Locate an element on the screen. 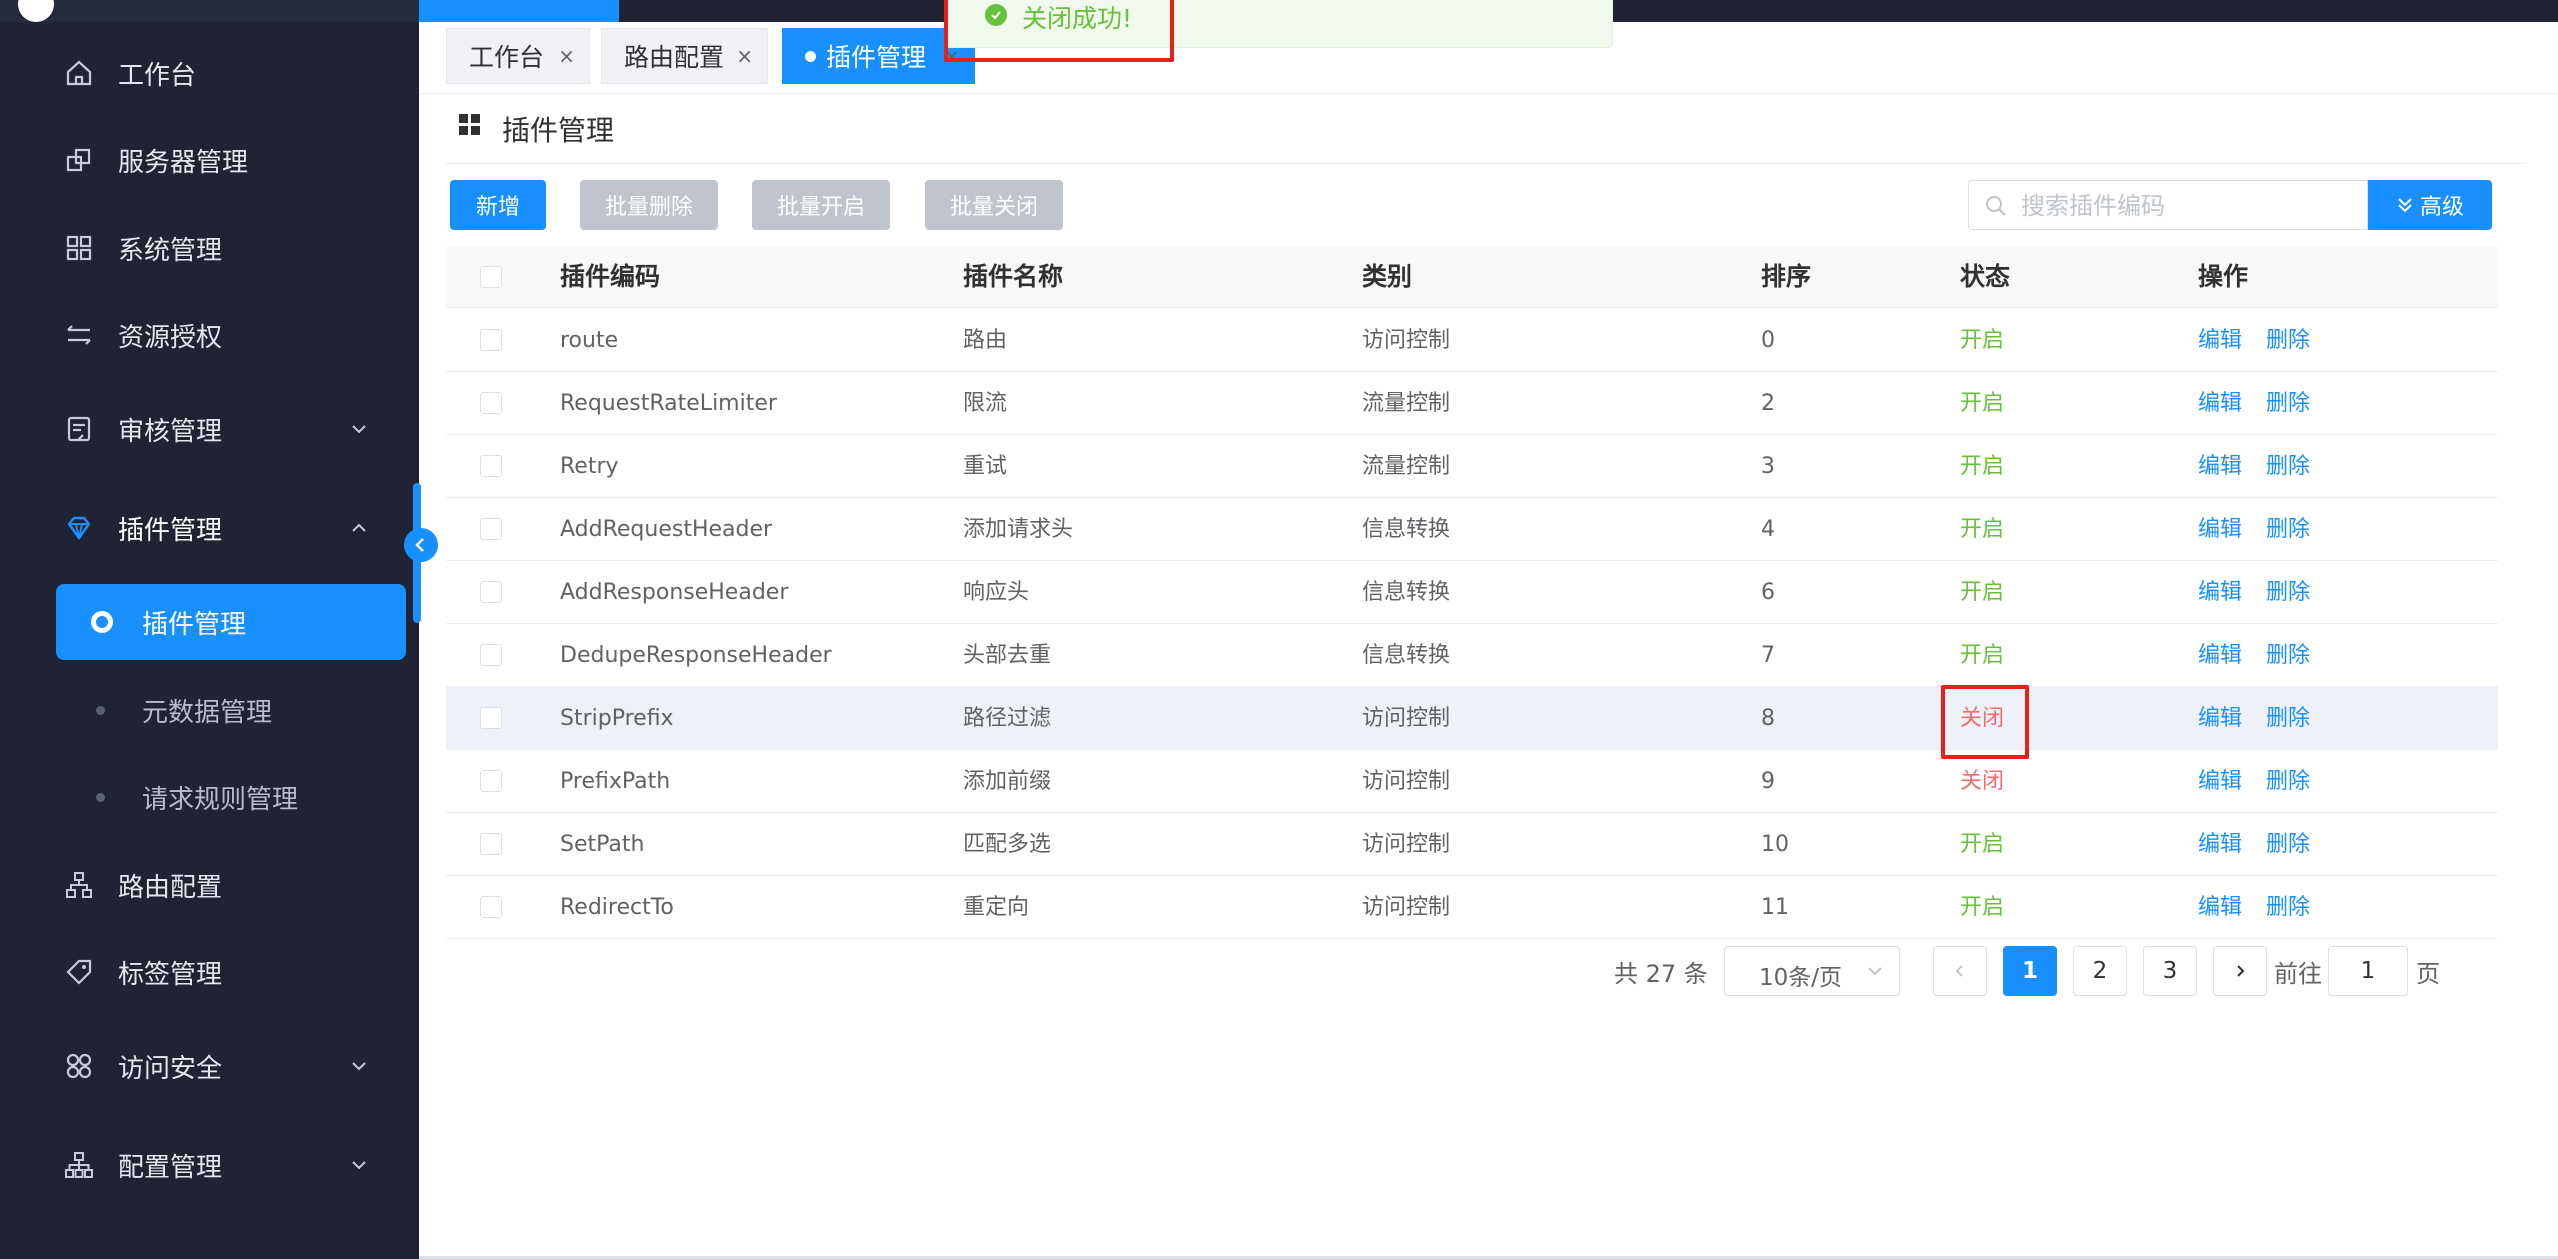  header-status: 状态 is located at coordinates (1985, 276).